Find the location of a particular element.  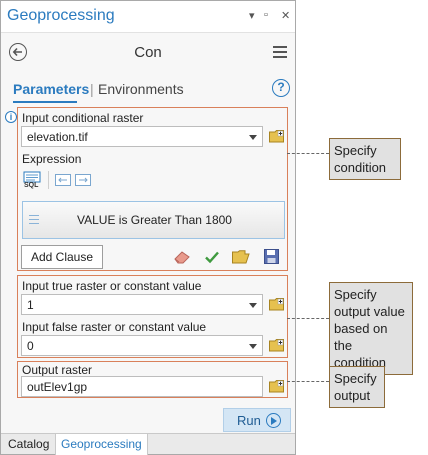

false-raster-dropdown: 0 is located at coordinates (142, 345).